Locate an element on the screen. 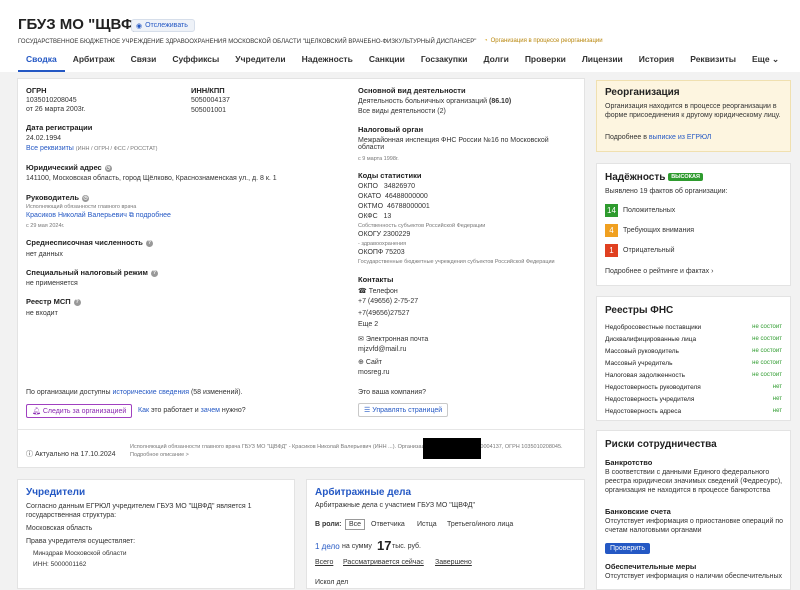 Image resolution: width=800 pixels, height=590 pixels. tab-inspections: Проверки is located at coordinates (545, 62).